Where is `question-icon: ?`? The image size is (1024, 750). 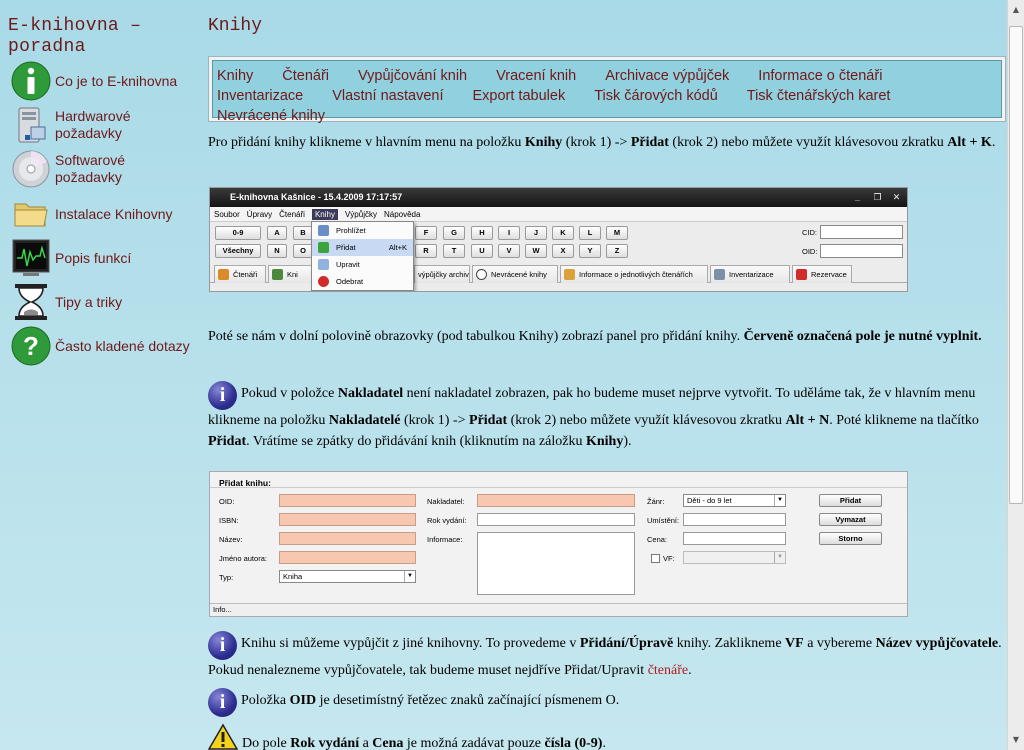
question-icon: ? is located at coordinates (31, 346).